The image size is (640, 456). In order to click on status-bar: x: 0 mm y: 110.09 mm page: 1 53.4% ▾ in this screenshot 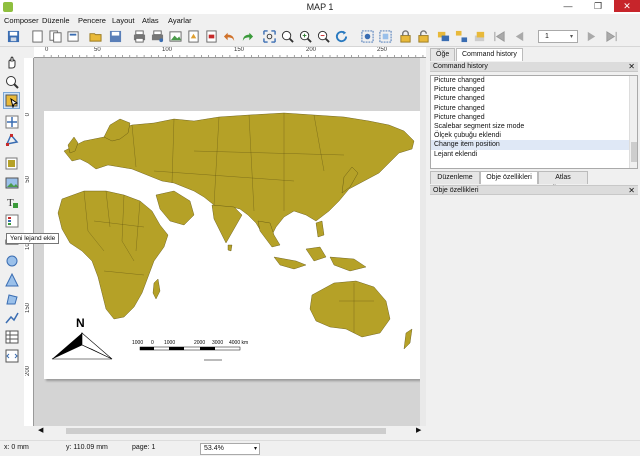, I will do `click(320, 448)`.